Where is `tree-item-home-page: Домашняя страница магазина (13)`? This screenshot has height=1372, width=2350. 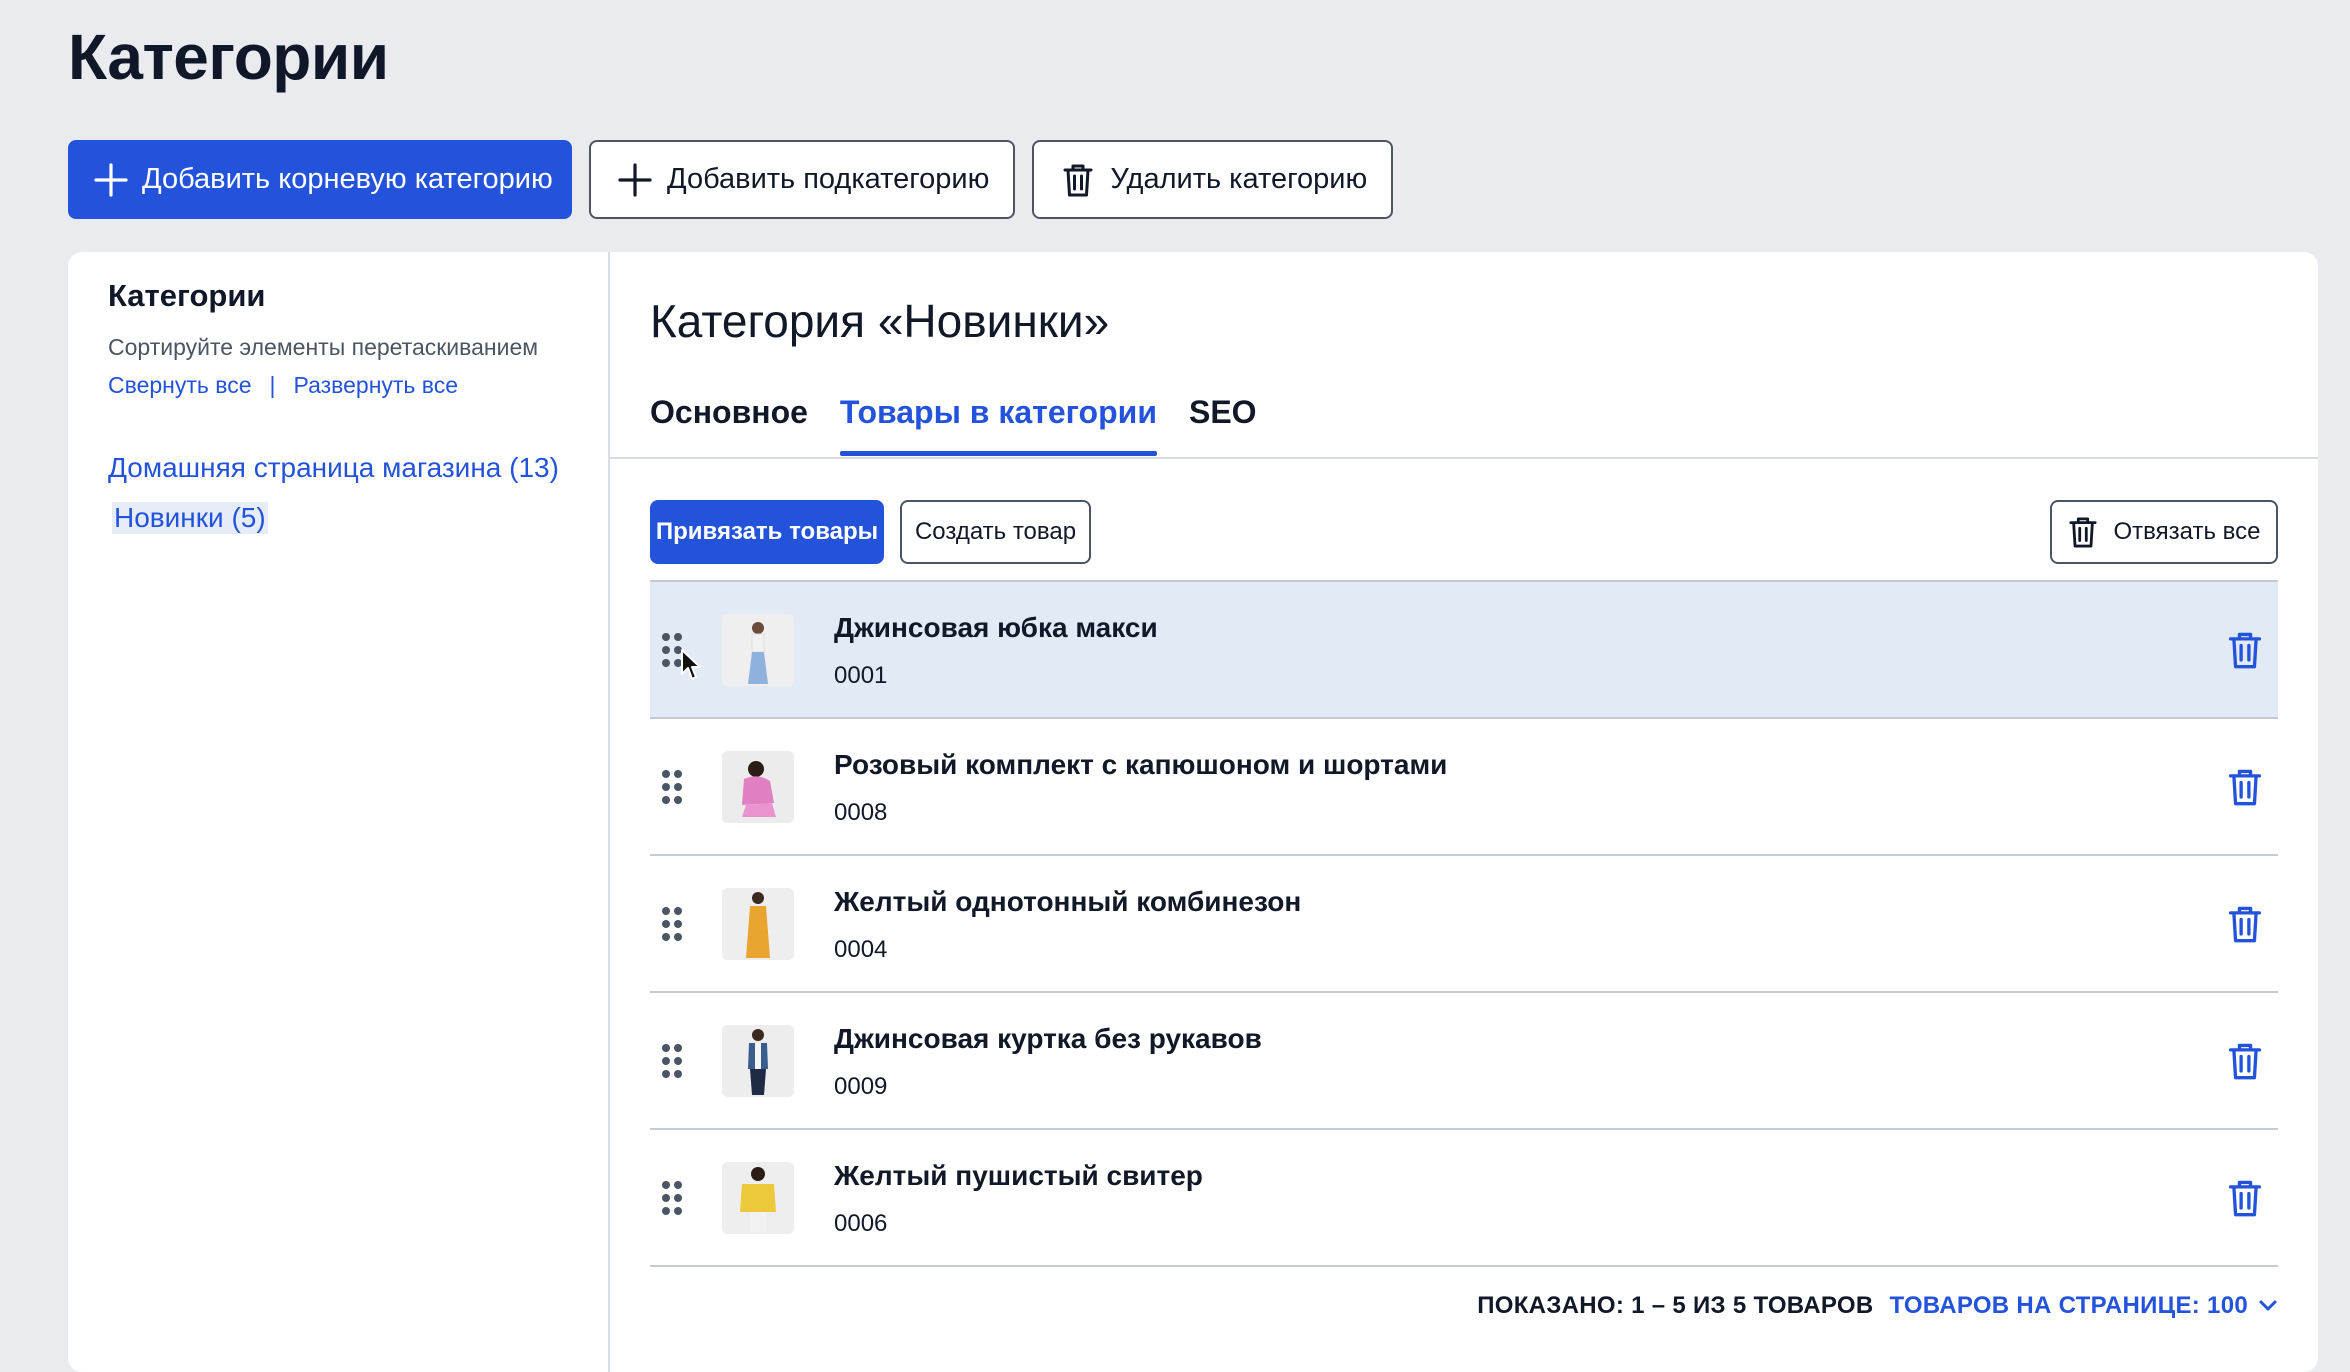
tree-item-home-page: Домашняя страница магазина (13) is located at coordinates (333, 468).